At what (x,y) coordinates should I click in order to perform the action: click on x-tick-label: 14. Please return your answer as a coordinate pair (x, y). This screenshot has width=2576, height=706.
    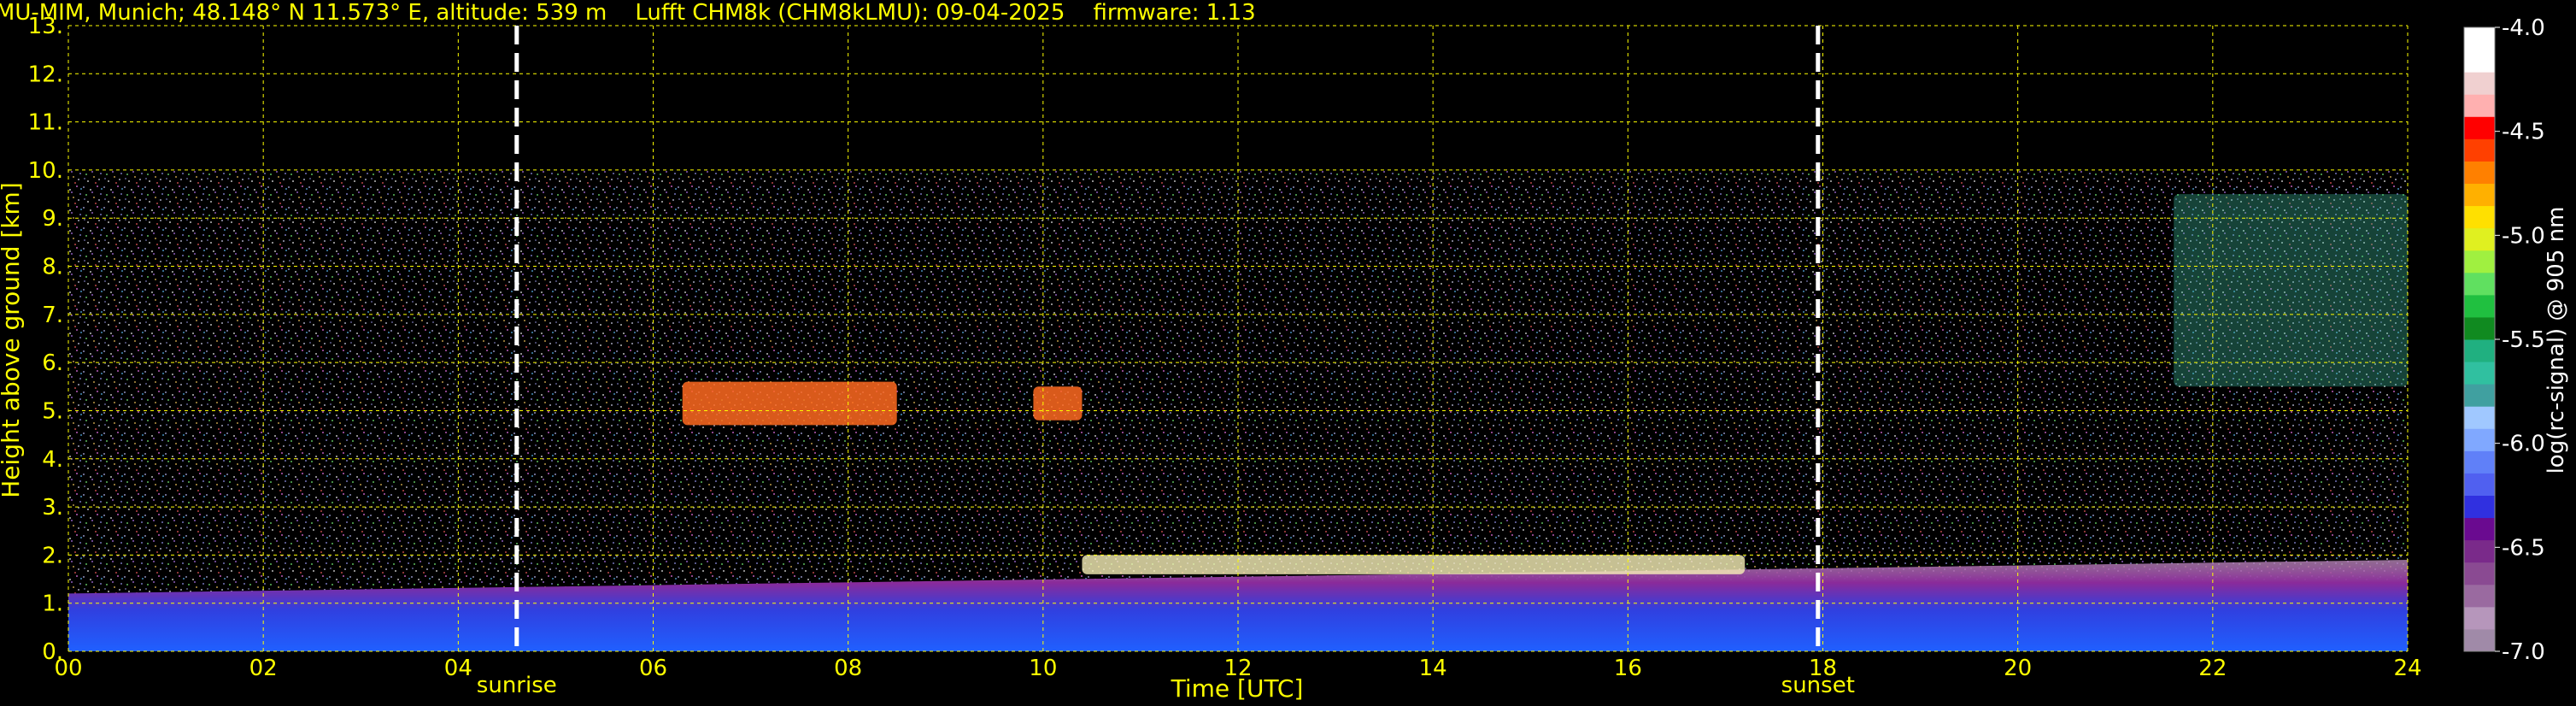
    Looking at the image, I should click on (1433, 668).